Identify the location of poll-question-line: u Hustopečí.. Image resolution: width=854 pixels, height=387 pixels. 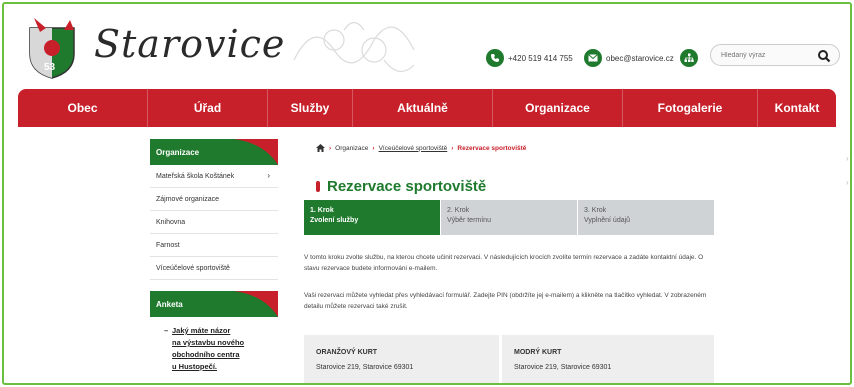
(195, 366).